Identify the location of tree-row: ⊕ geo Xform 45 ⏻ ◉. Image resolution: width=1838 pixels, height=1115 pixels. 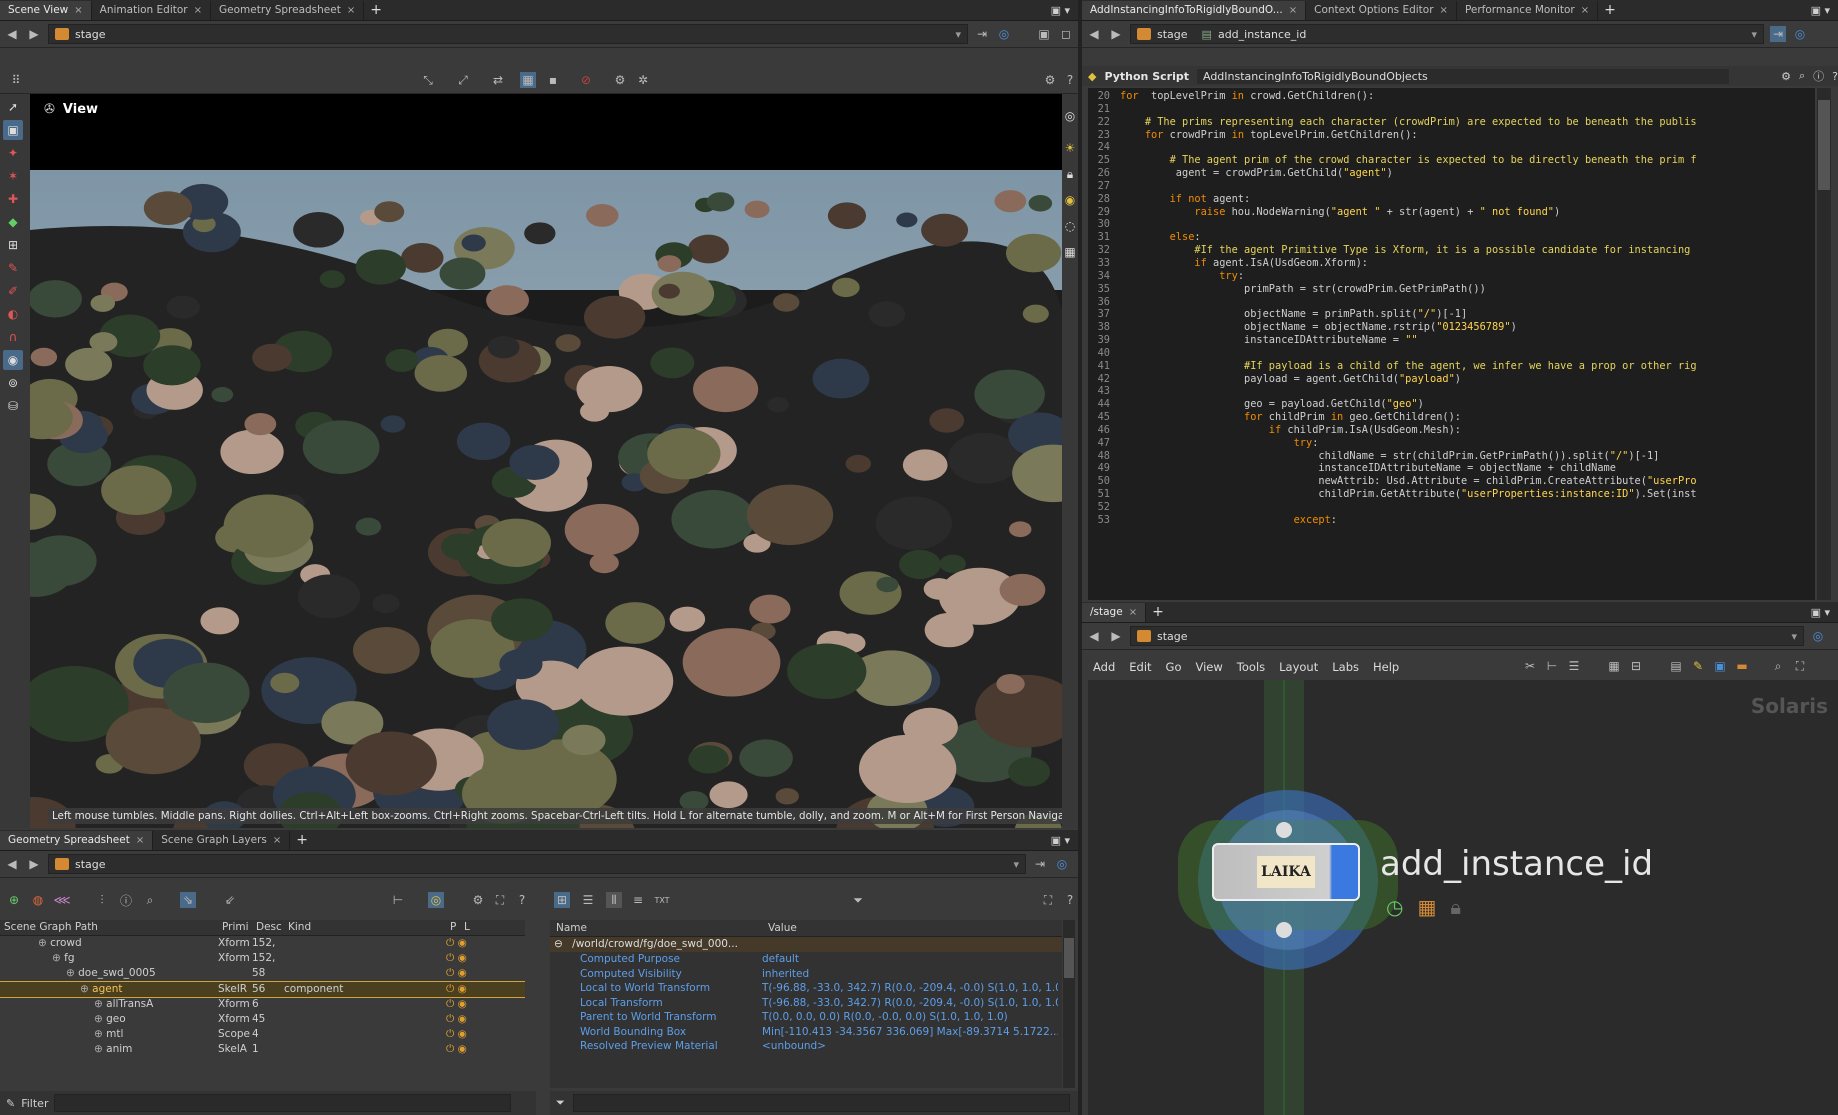
(262, 1019).